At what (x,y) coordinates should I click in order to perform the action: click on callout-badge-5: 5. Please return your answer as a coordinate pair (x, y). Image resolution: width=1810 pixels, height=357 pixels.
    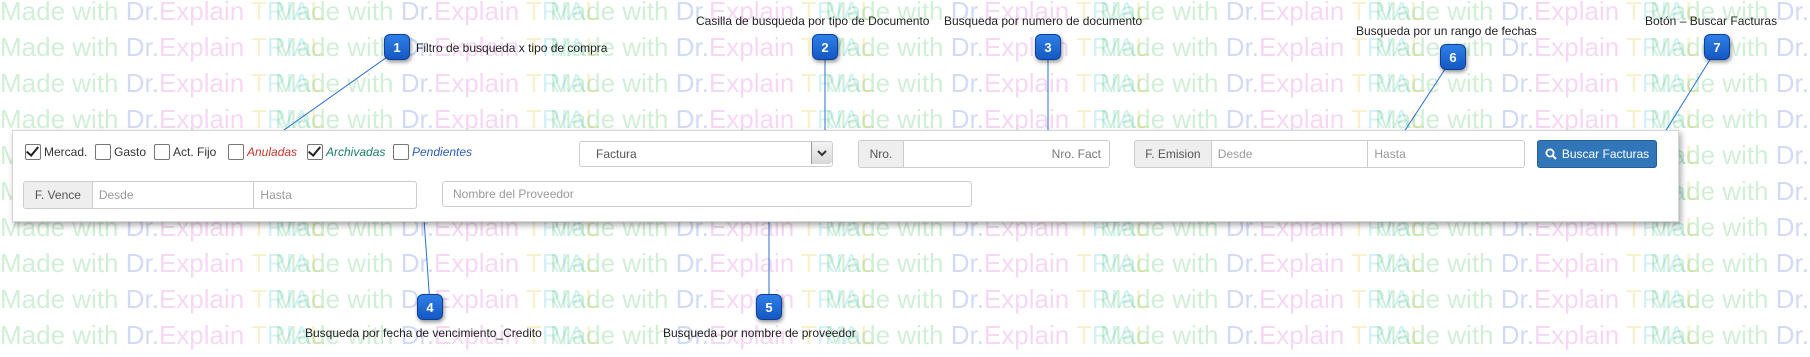
    Looking at the image, I should click on (769, 307).